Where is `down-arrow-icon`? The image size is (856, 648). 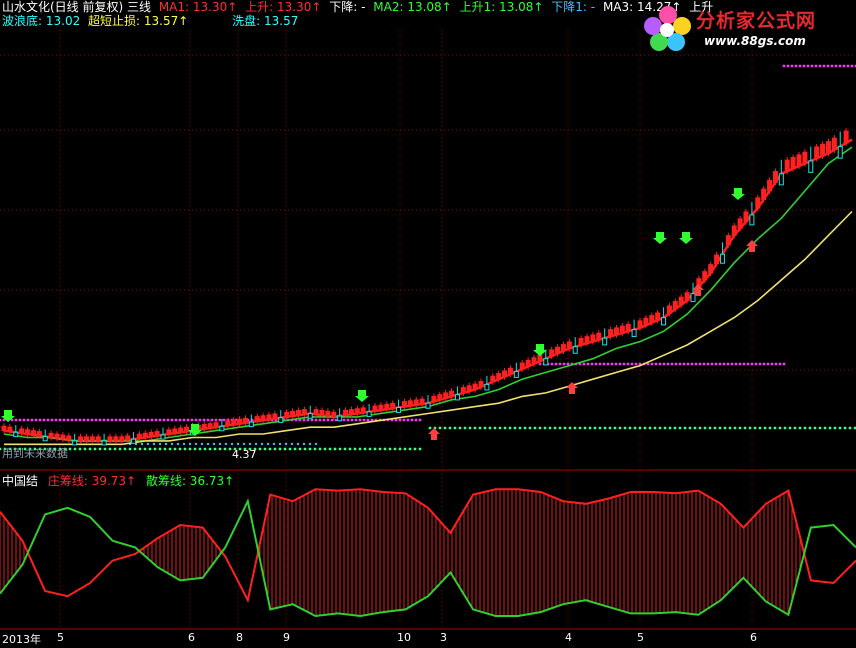
down-arrow-icon is located at coordinates (686, 238).